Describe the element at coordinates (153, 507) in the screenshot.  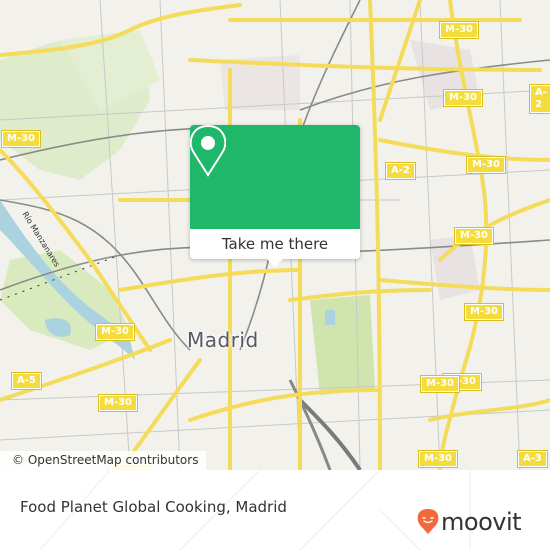
I see `place-name: Food Planet Global Cooking, Madrid` at that location.